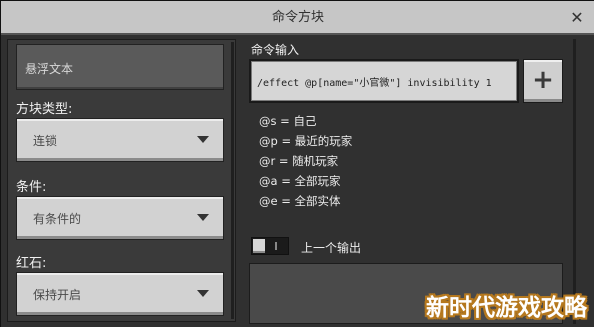 The width and height of the screenshot is (594, 327). What do you see at coordinates (232, 180) in the screenshot?
I see `left-scrollbar` at bounding box center [232, 180].